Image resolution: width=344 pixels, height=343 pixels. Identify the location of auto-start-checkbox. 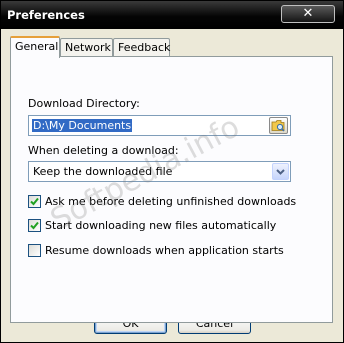
(34, 225).